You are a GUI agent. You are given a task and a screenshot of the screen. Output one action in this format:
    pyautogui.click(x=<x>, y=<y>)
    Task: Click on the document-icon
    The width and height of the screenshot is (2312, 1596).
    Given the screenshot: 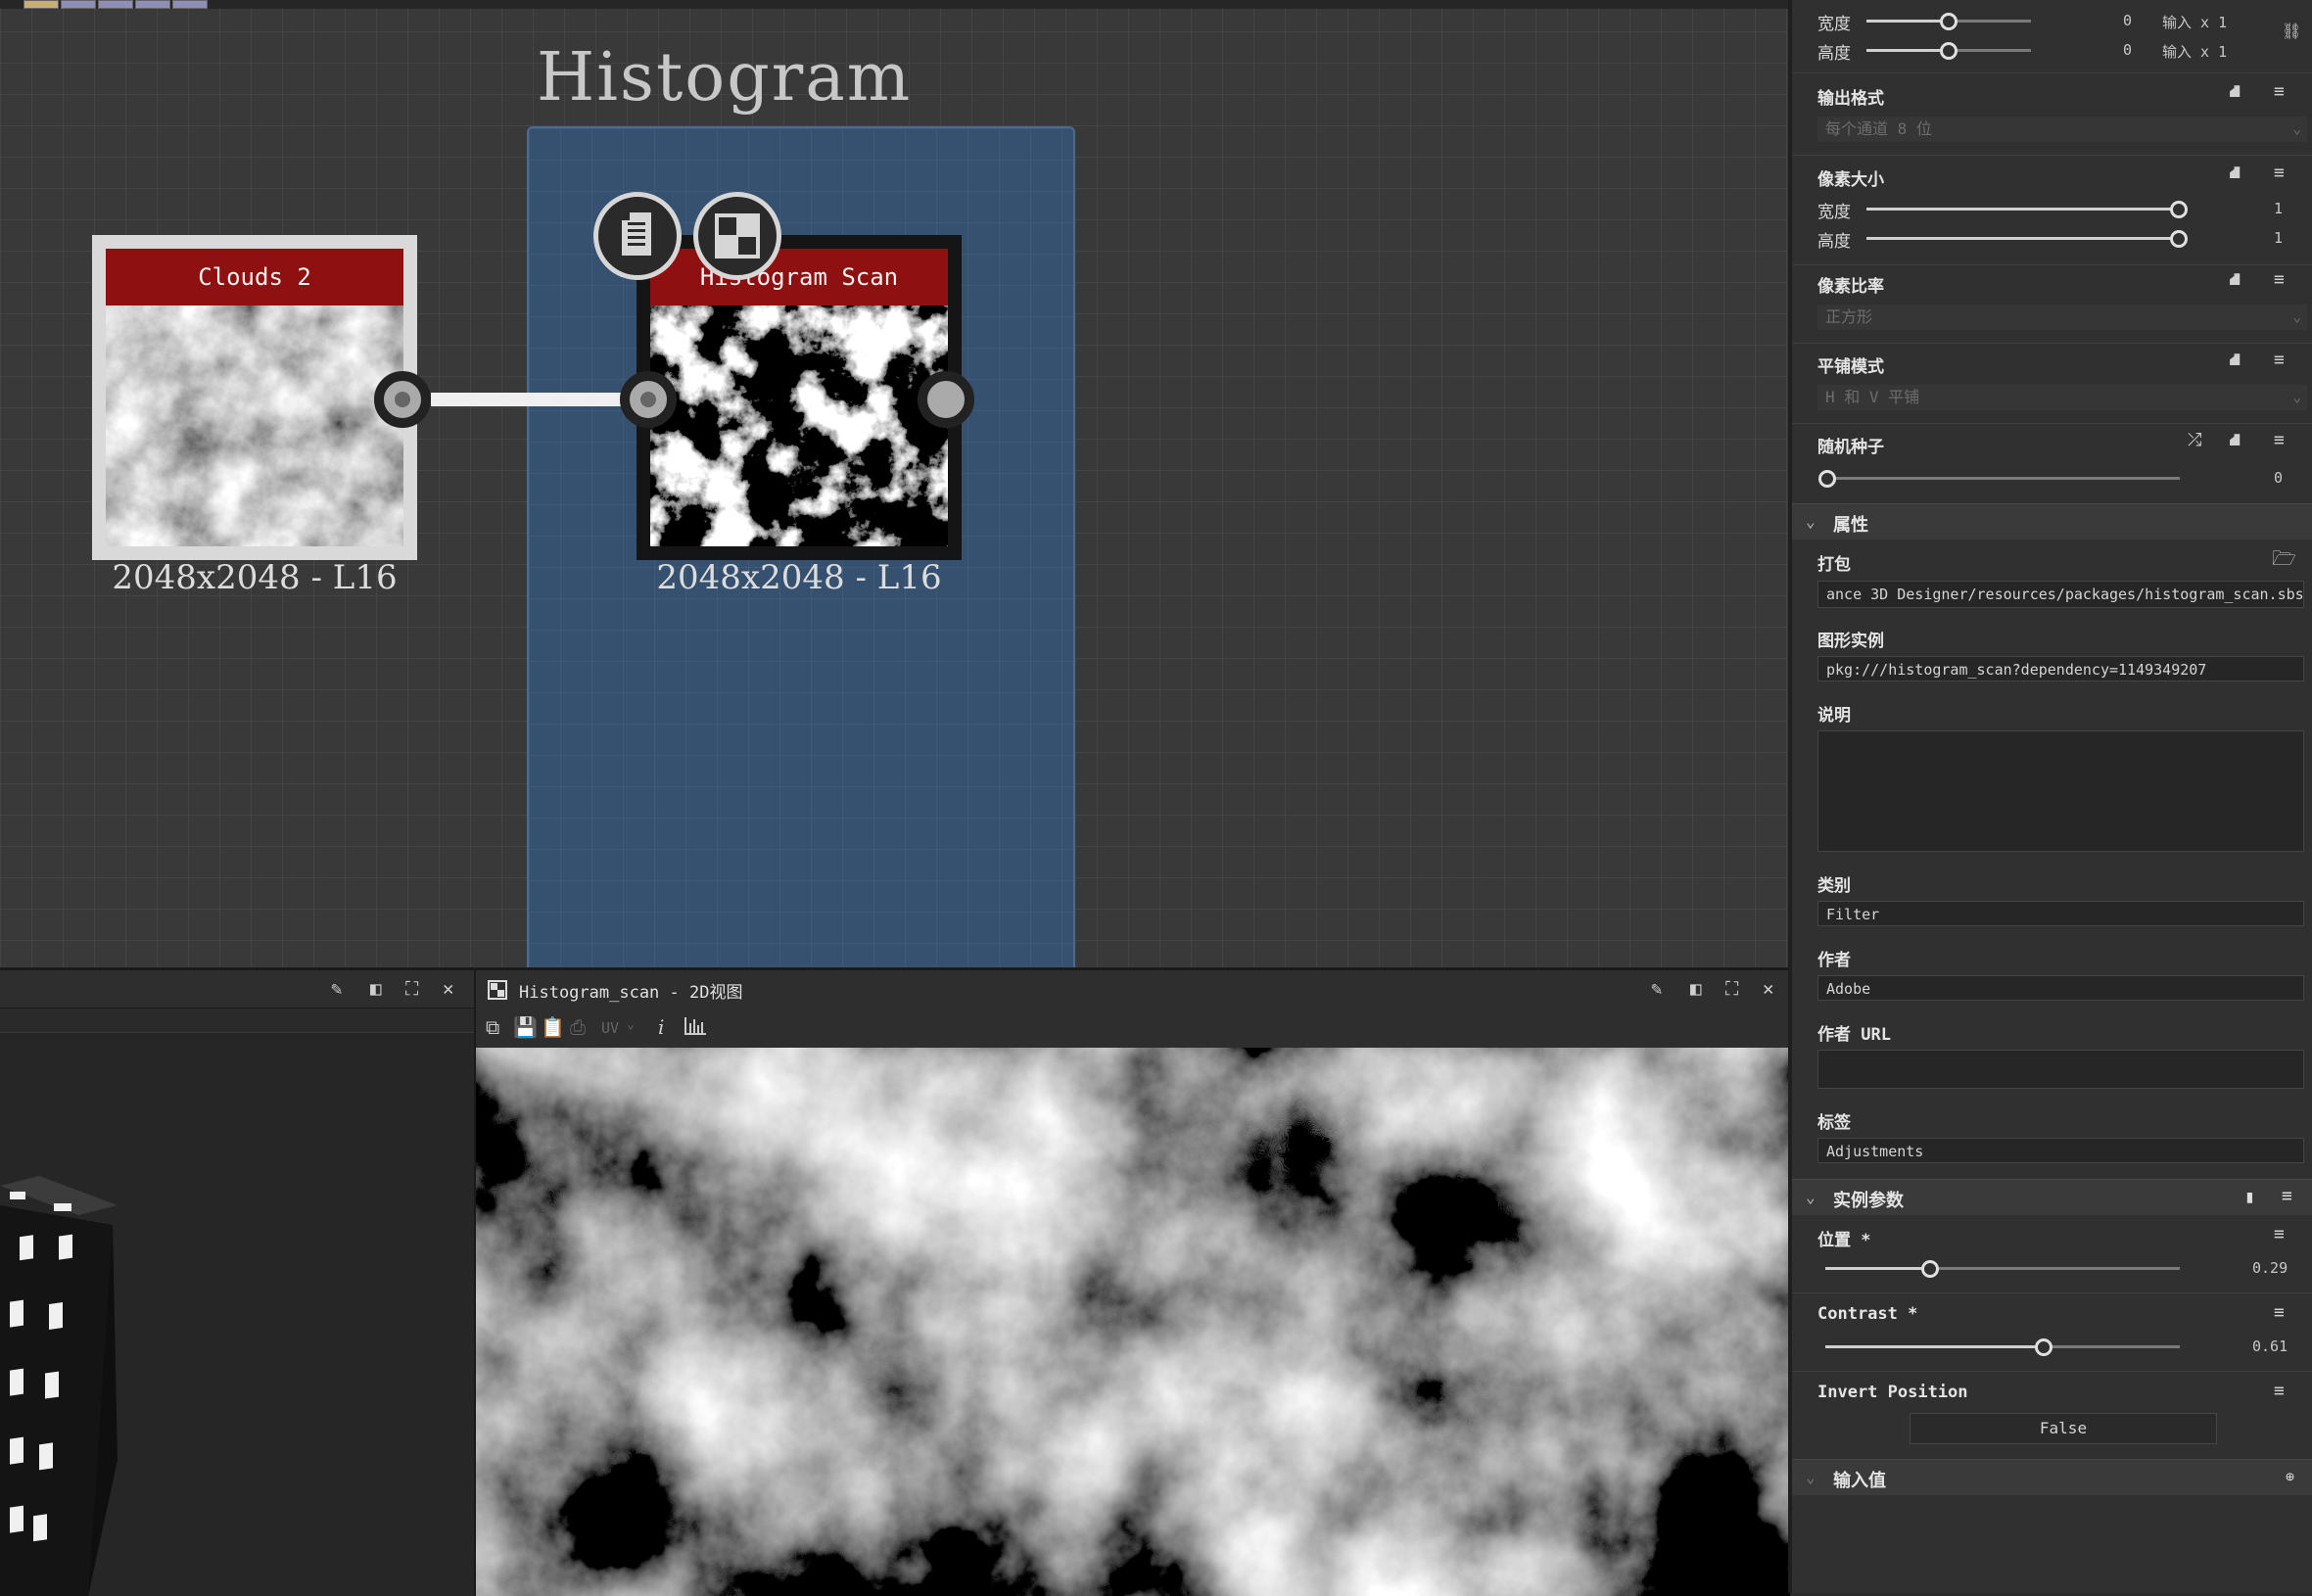 What is the action you would take?
    pyautogui.click(x=637, y=236)
    